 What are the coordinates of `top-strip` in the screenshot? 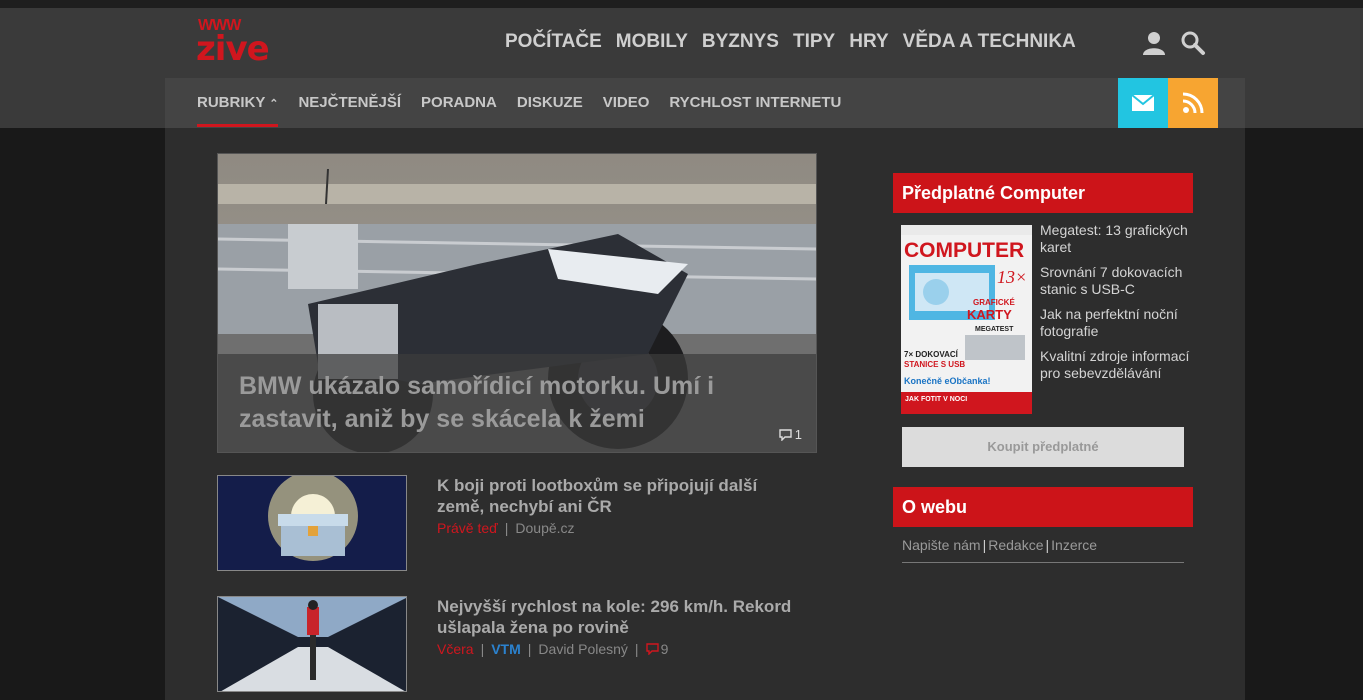 It's located at (681, 4).